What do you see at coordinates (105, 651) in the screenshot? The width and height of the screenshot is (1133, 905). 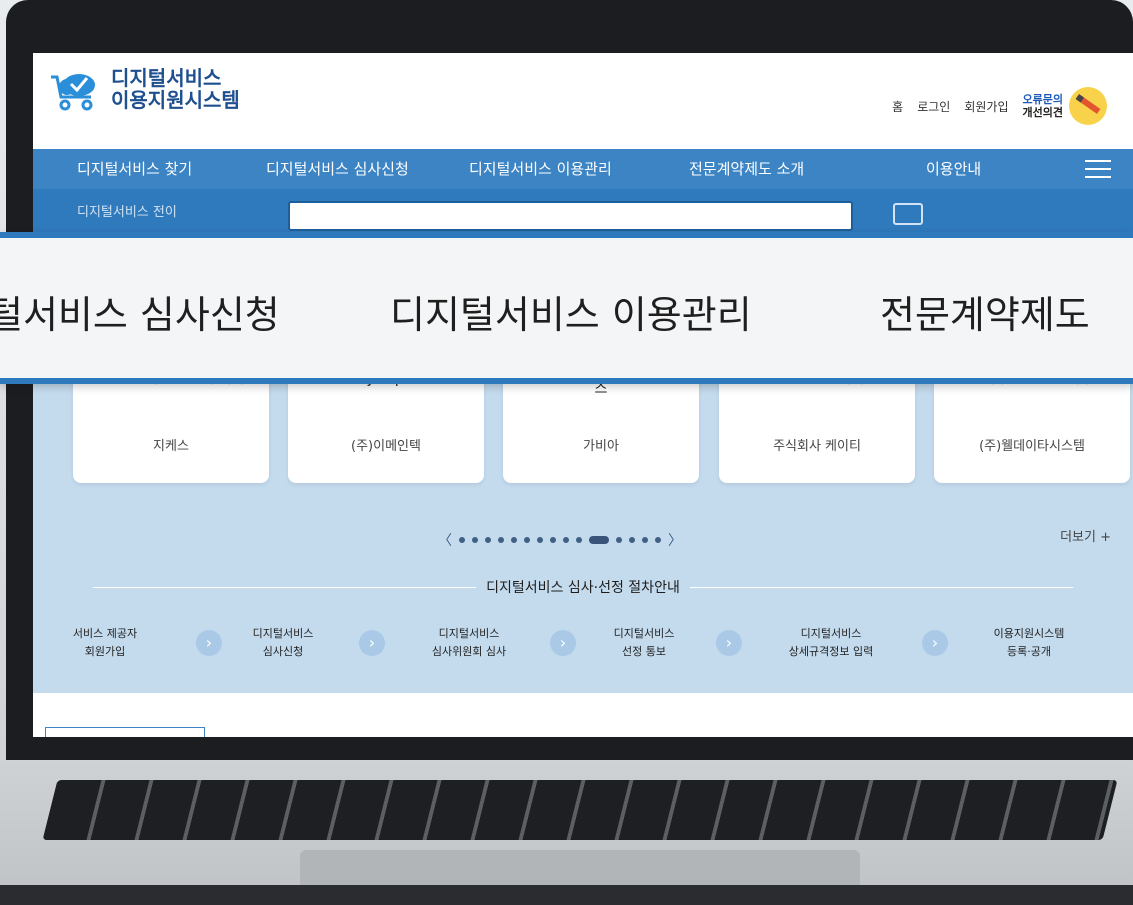 I see `step-line2: 회원가입` at bounding box center [105, 651].